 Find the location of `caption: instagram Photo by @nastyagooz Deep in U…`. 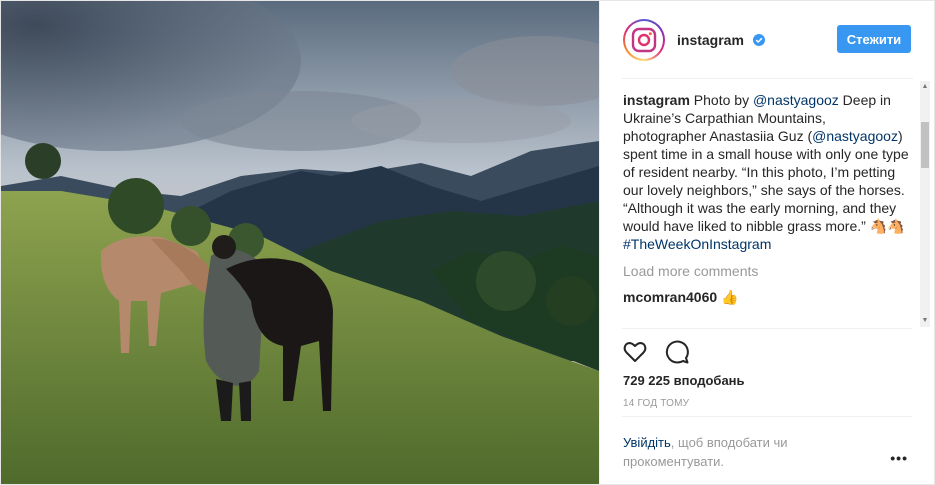

caption: instagram Photo by @nastyagooz Deep in U… is located at coordinates (767, 172).